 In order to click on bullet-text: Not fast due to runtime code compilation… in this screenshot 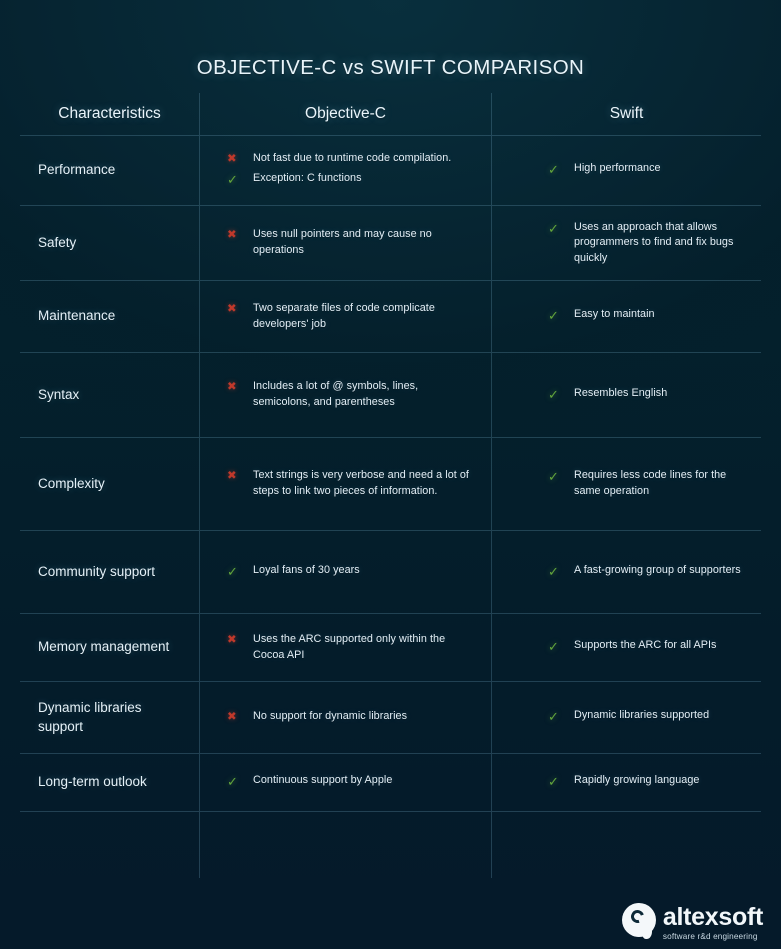, I will do `click(352, 158)`.